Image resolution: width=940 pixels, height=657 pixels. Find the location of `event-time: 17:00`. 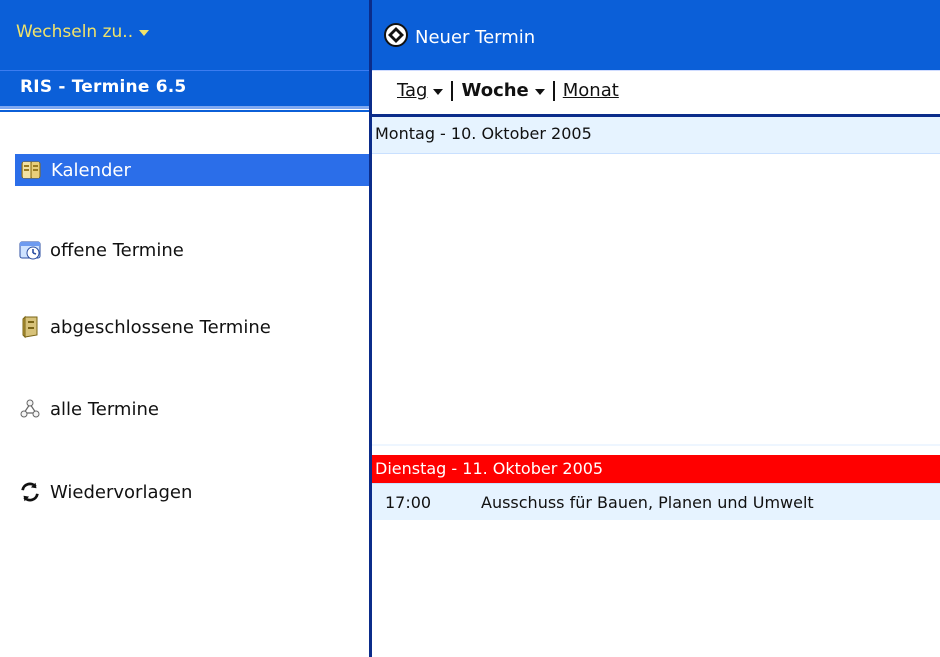

event-time: 17:00 is located at coordinates (408, 502).